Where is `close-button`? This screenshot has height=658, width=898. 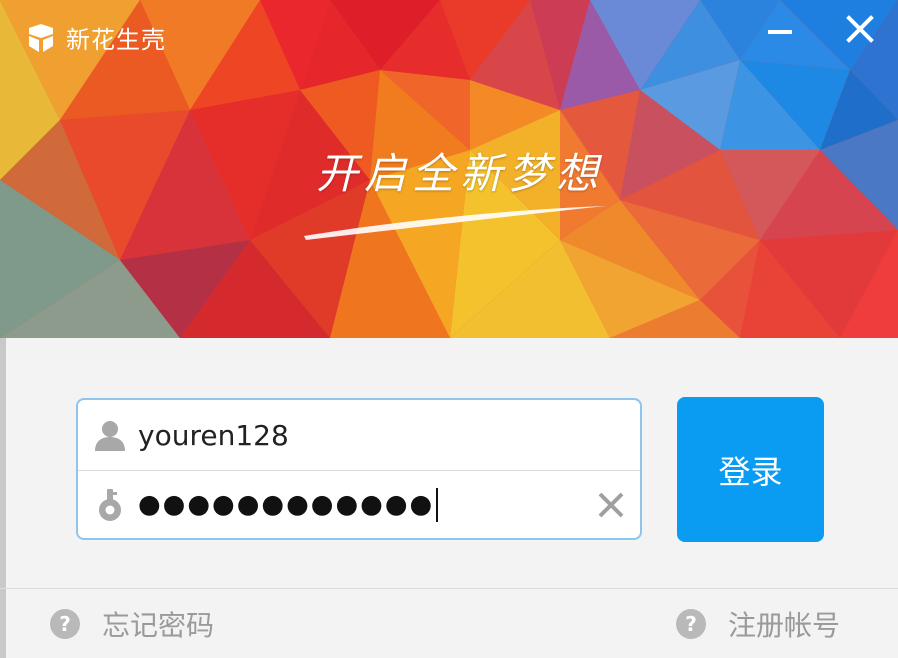 close-button is located at coordinates (860, 31).